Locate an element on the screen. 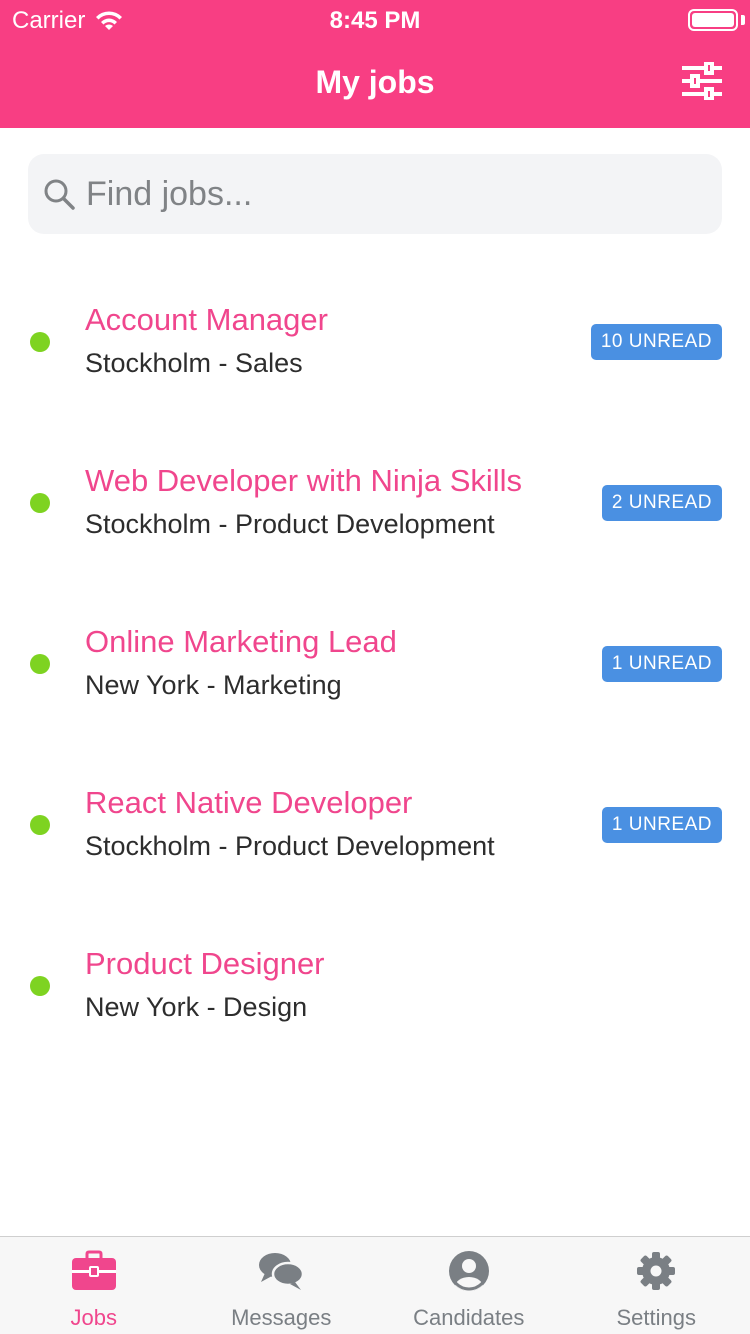 Image resolution: width=750 pixels, height=1334 pixels. gear-icon is located at coordinates (656, 1271).